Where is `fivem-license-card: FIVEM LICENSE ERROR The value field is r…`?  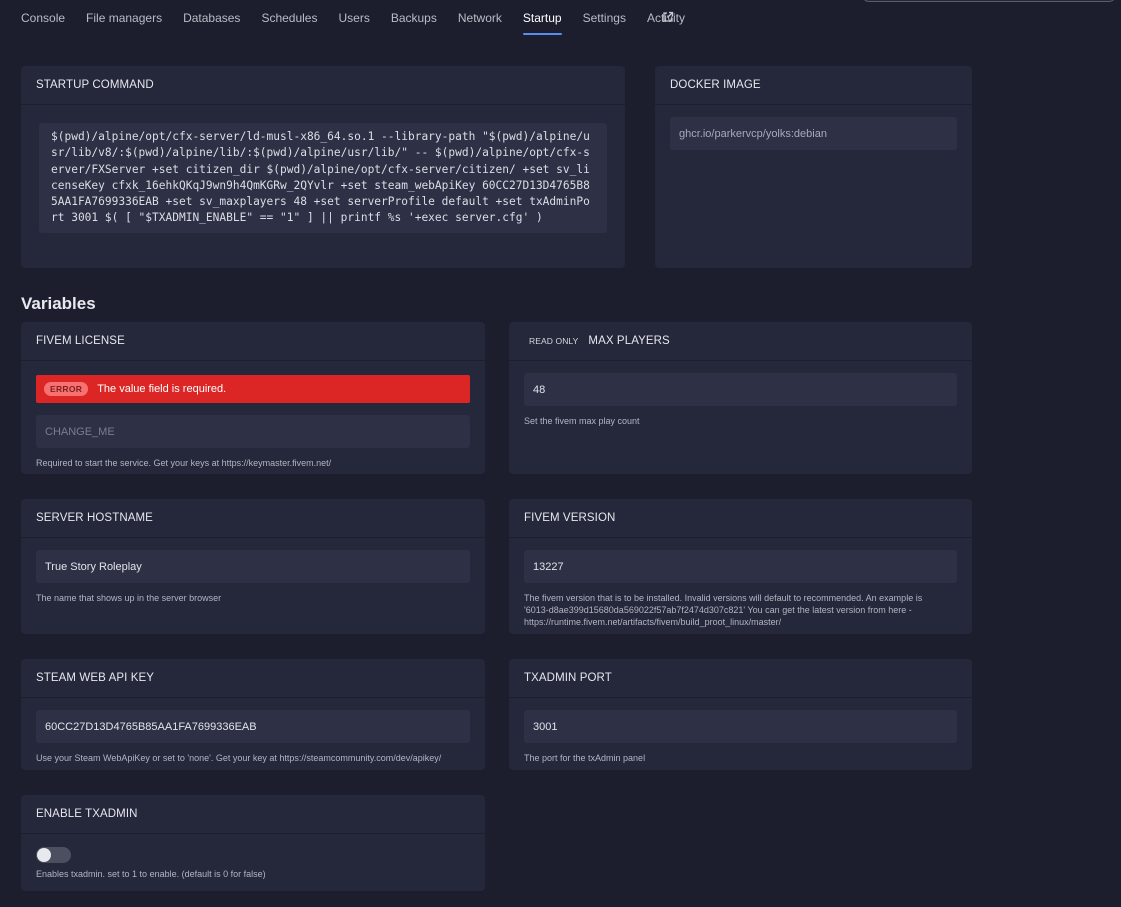 fivem-license-card: FIVEM LICENSE ERROR The value field is r… is located at coordinates (253, 398).